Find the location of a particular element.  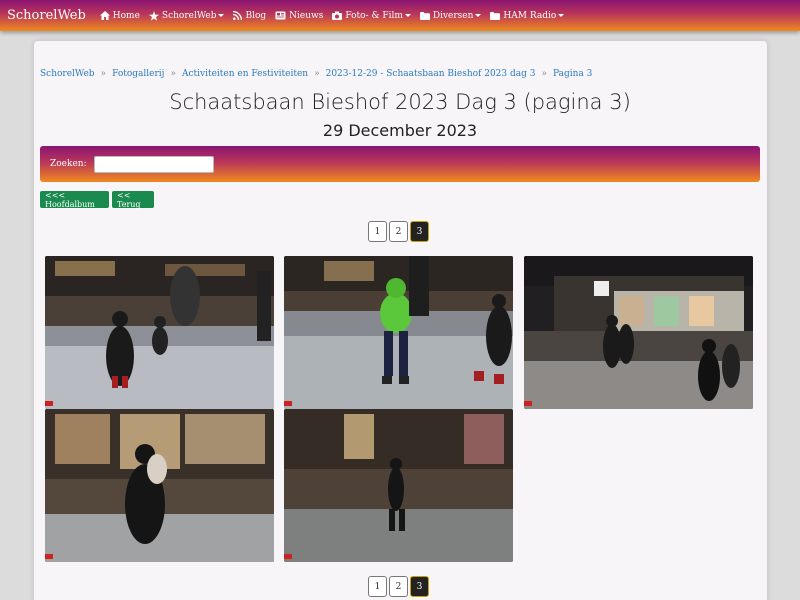

nav-diversen: Diversen is located at coordinates (450, 15).